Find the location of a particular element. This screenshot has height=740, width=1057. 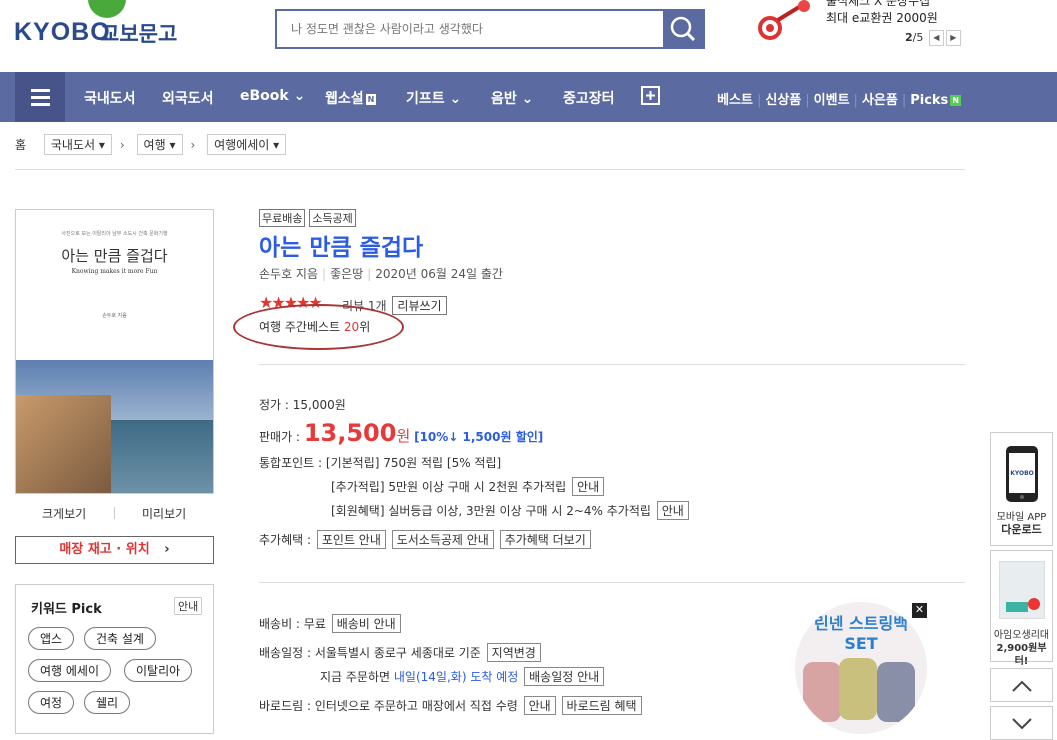

leaf-icon is located at coordinates (107, 9).